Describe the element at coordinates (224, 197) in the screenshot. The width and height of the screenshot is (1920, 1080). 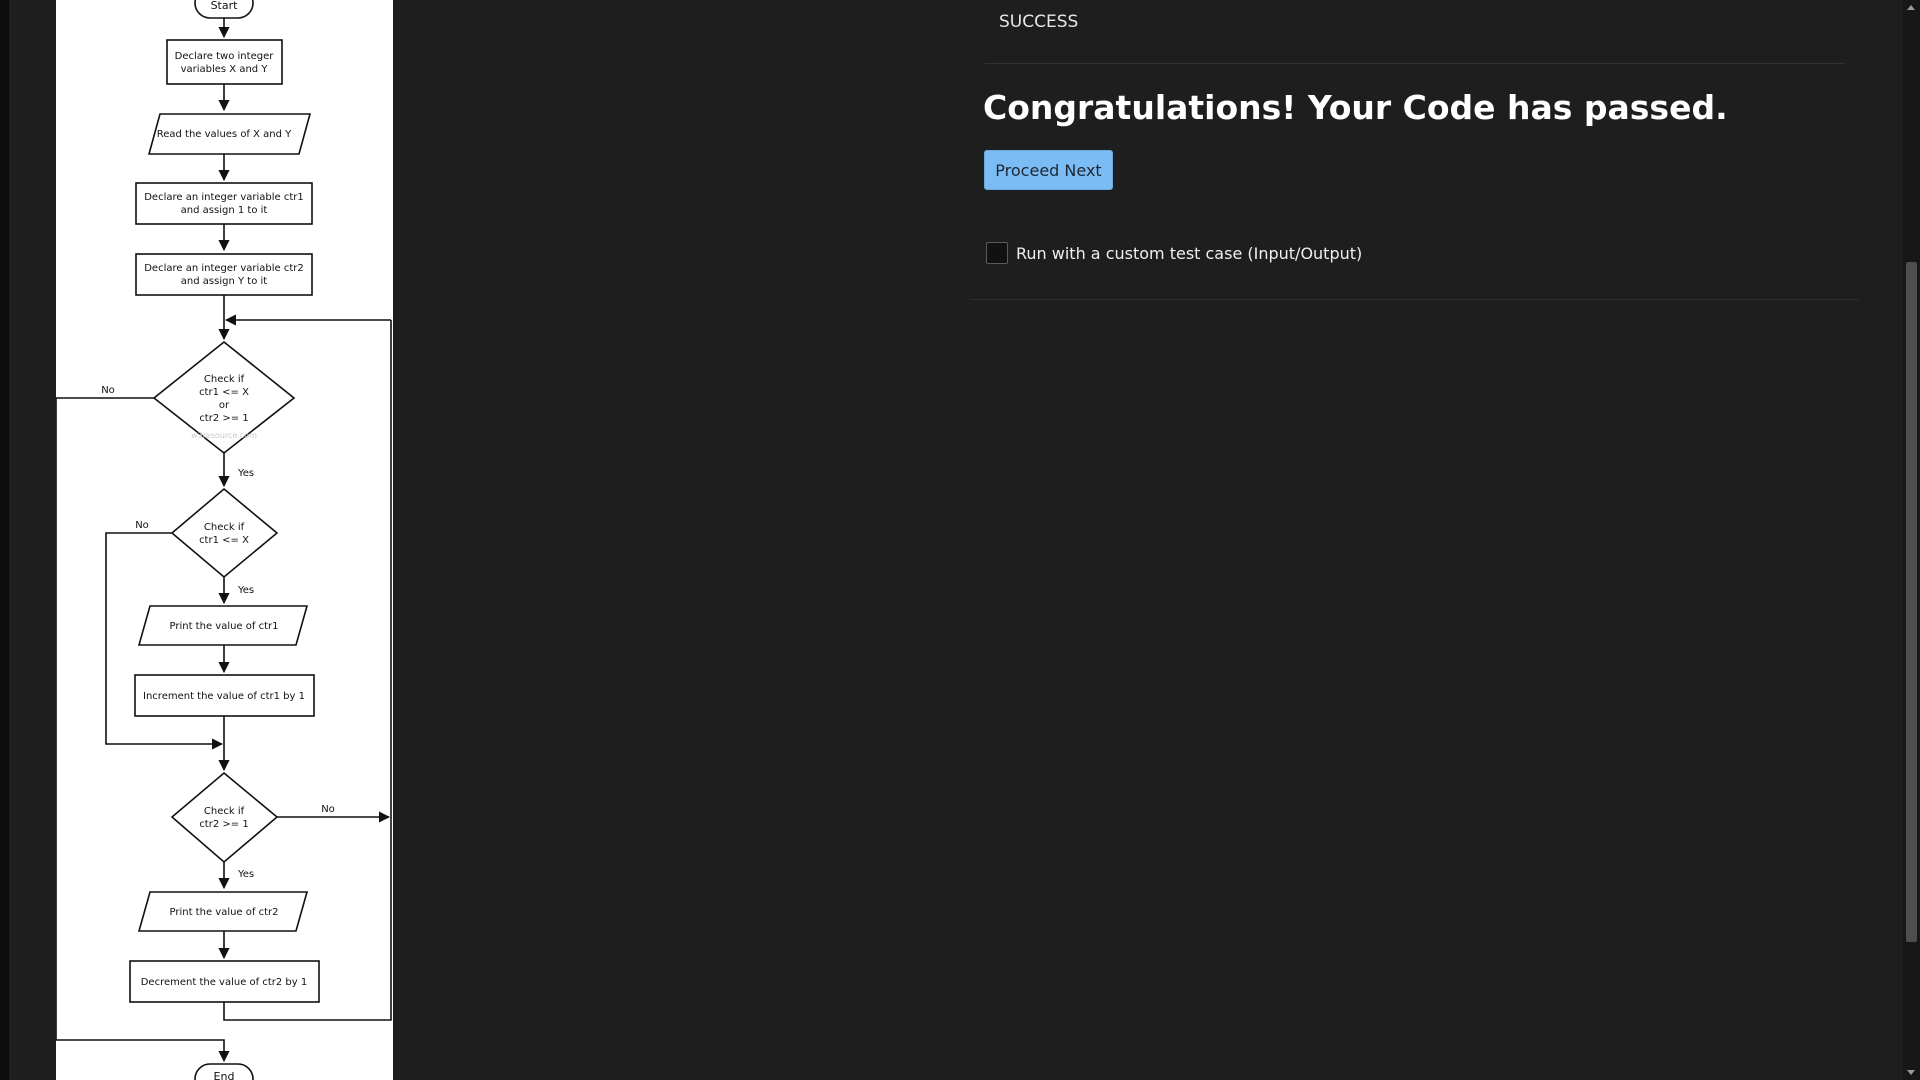
I see `flow-declare-ctr1-line1: Declare an integer variable ctr1` at that location.